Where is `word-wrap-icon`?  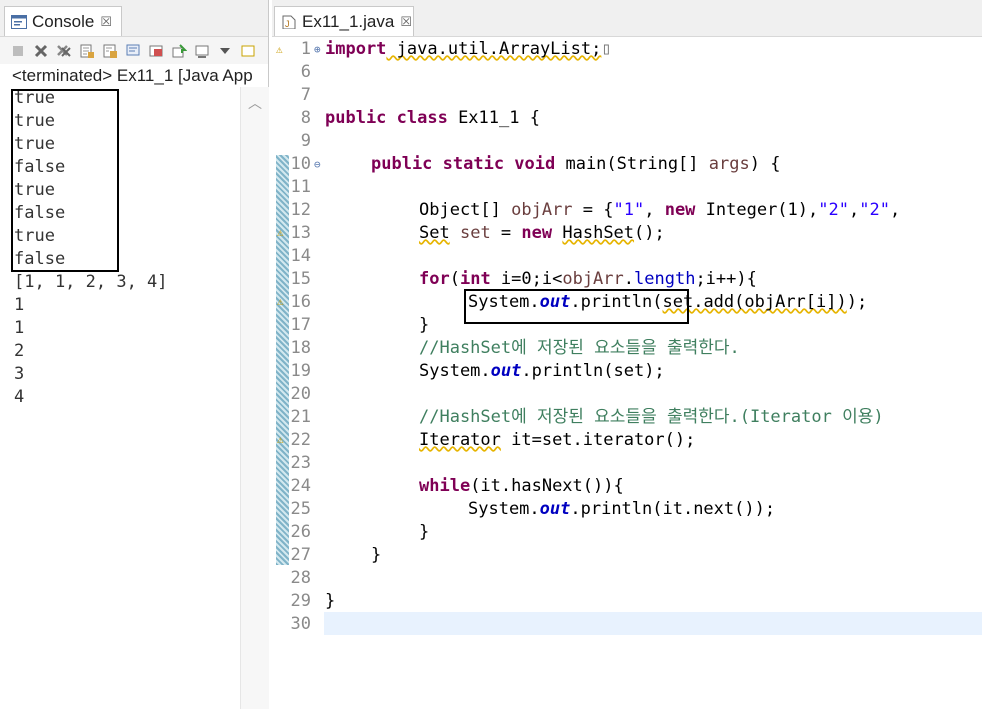
word-wrap-icon is located at coordinates (133, 51).